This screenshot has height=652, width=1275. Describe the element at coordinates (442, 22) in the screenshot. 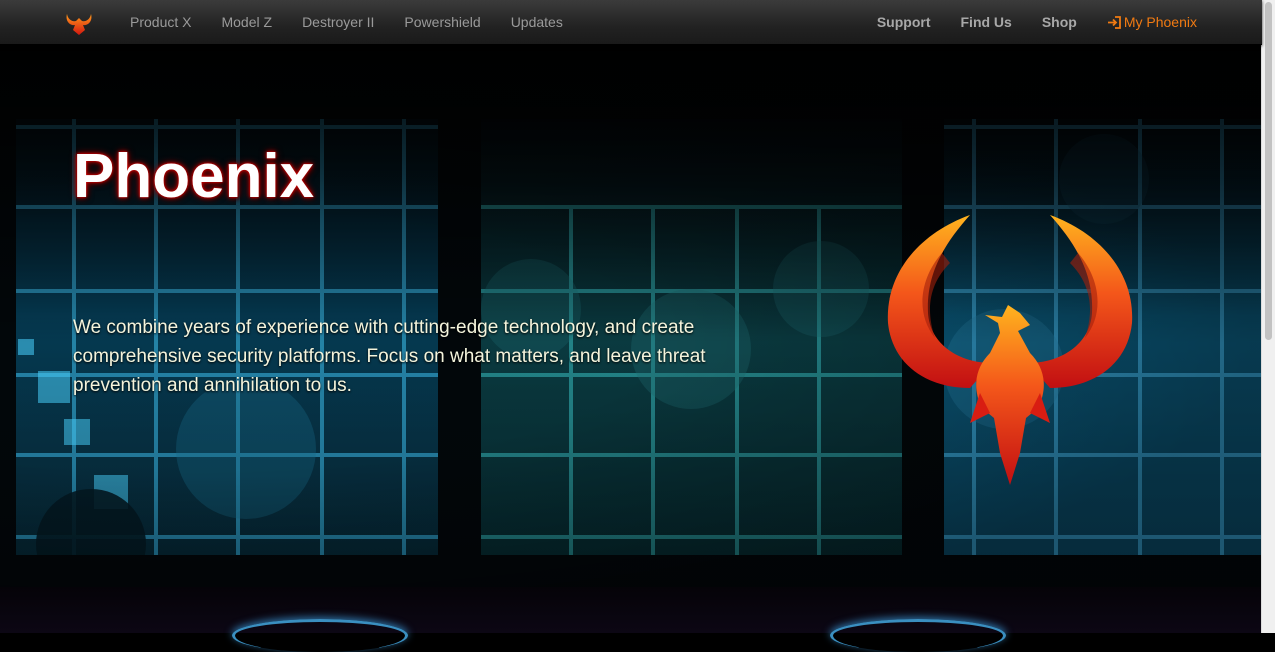

I see `nav-link-powershield: Powershield` at that location.